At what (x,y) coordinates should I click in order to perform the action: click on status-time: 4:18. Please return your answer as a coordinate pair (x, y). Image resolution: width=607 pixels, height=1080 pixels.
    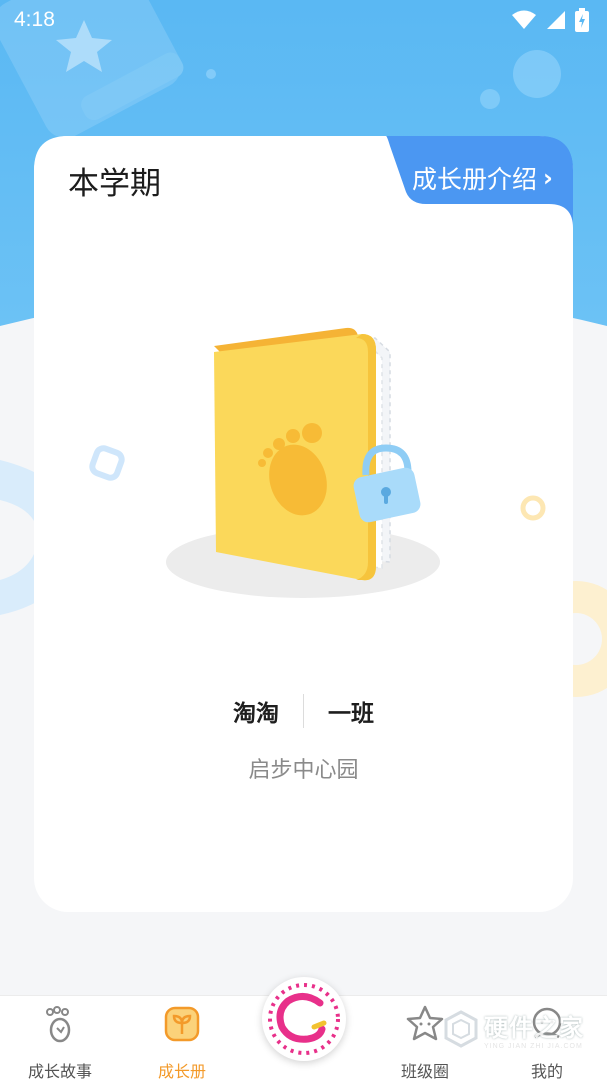
    Looking at the image, I should click on (34, 19).